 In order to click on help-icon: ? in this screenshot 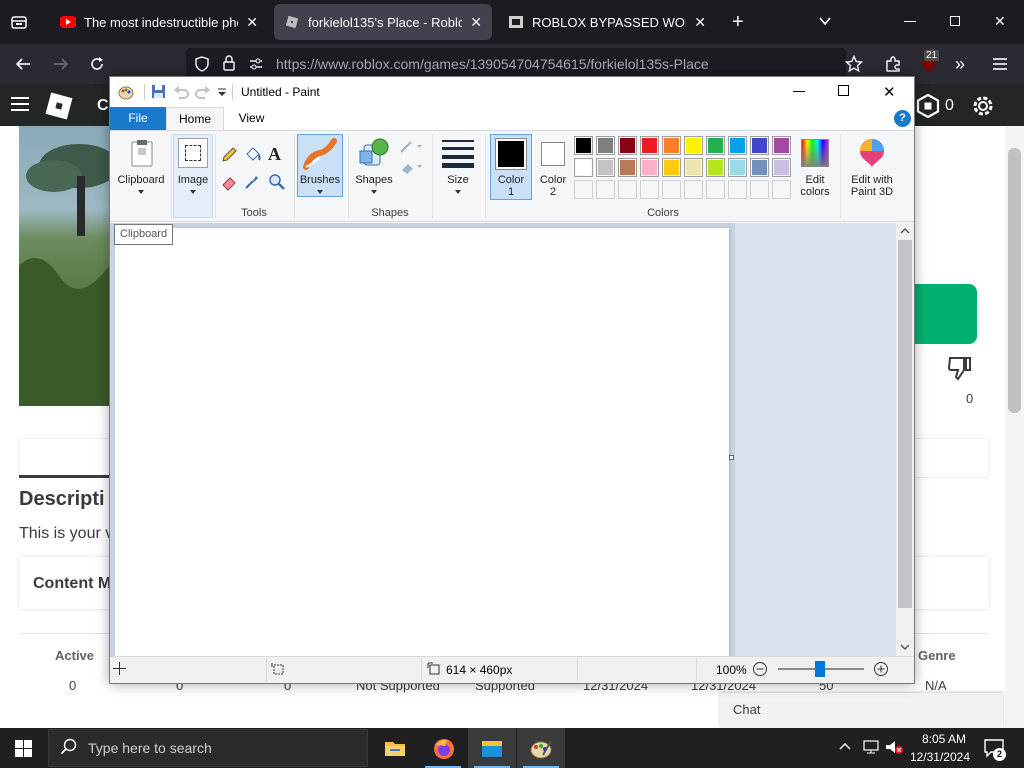, I will do `click(902, 118)`.